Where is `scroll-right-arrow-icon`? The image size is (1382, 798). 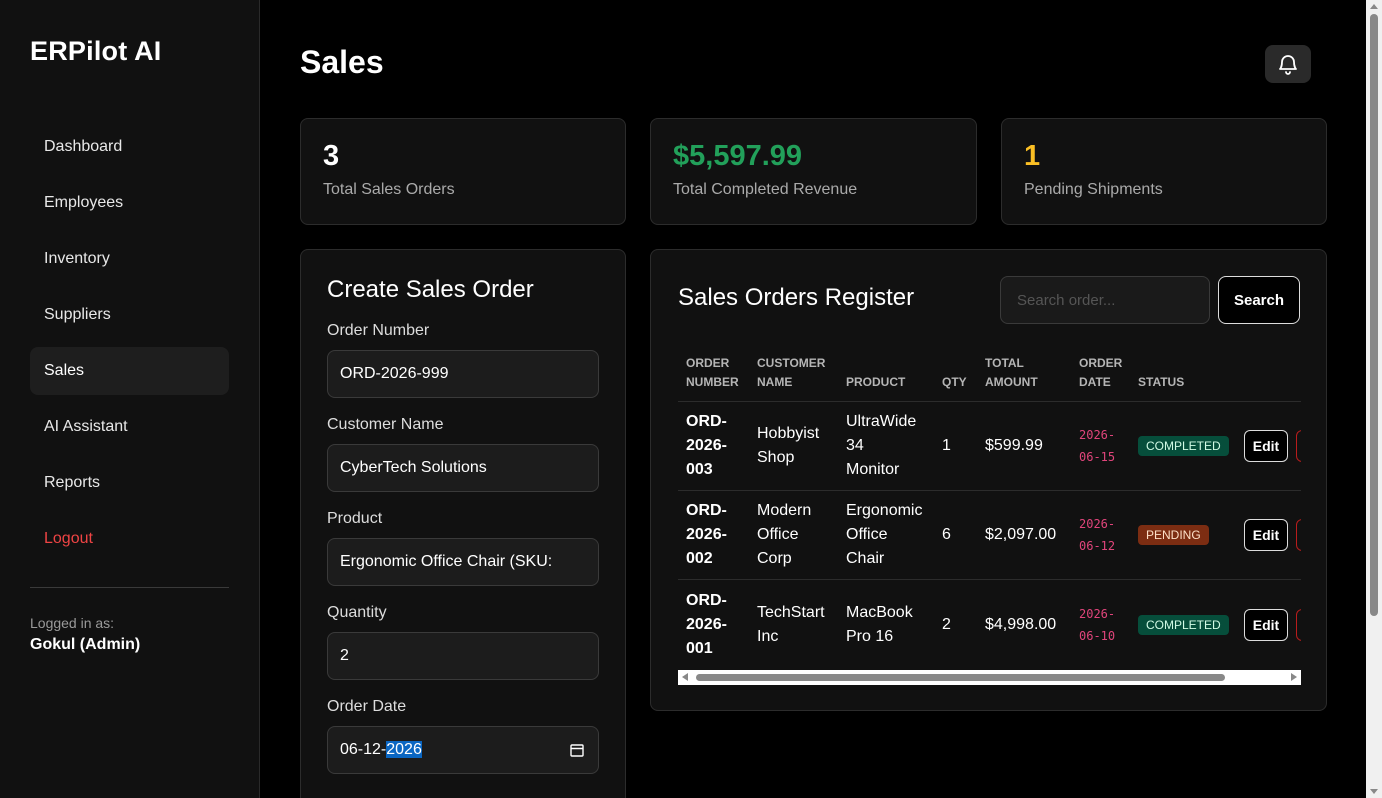
scroll-right-arrow-icon is located at coordinates (1294, 677).